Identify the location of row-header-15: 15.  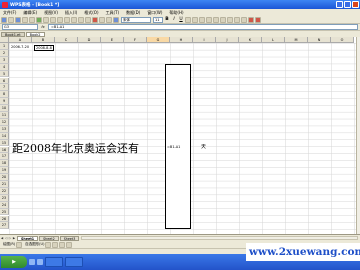
(4, 143).